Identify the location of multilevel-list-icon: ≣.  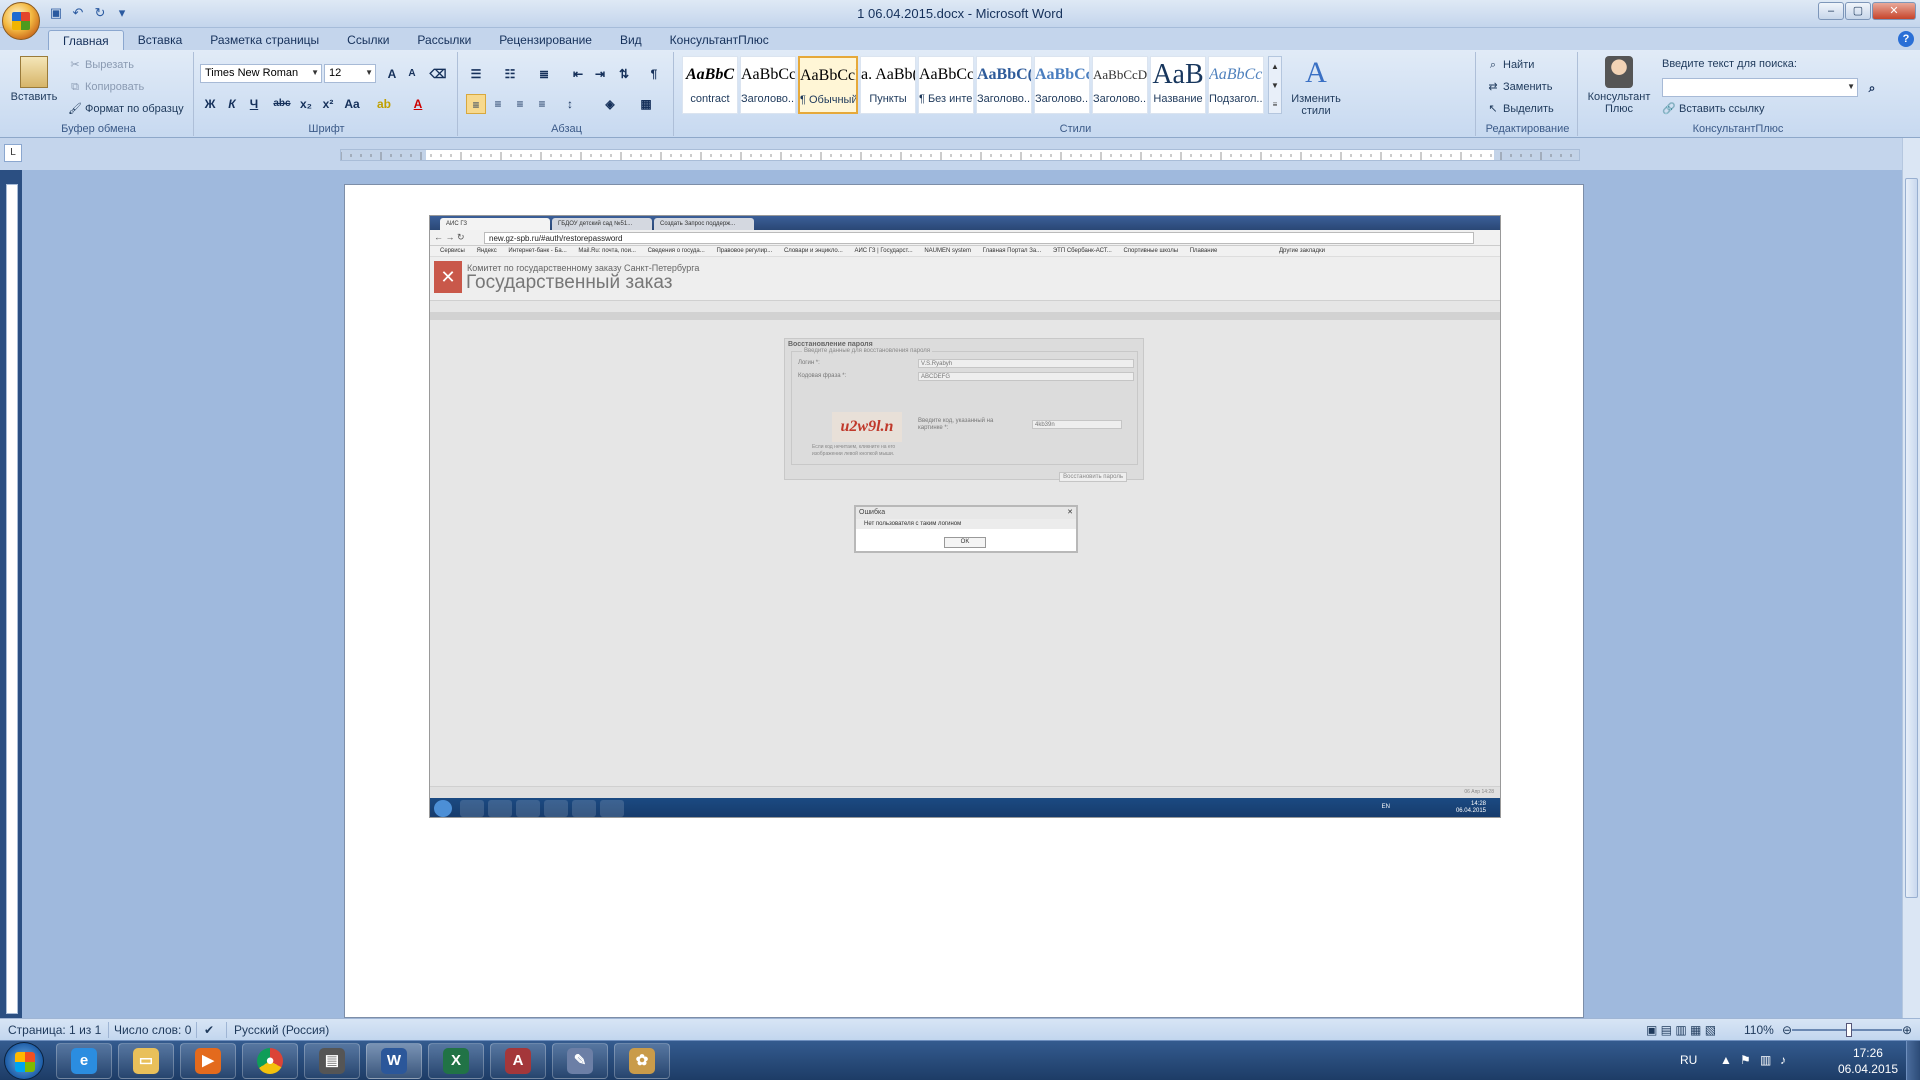
(544, 74).